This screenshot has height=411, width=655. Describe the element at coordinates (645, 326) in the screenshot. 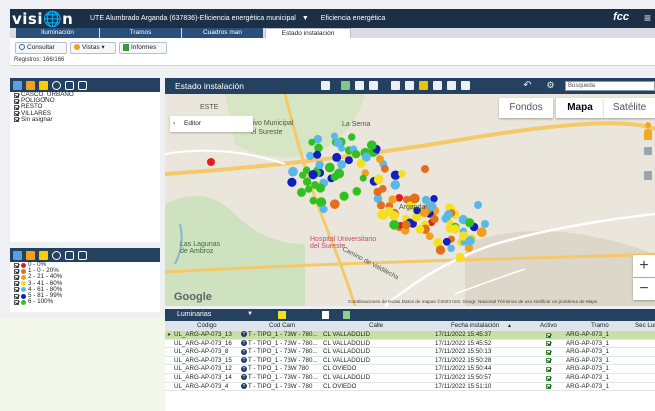

I see `column-header-seclum: Sec Lum` at that location.